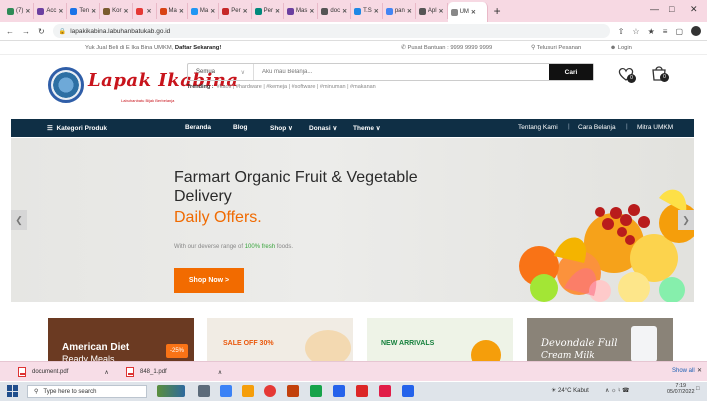  What do you see at coordinates (617, 390) in the screenshot?
I see `system-tray-icons: ∧ ☼ ♮ ☎` at bounding box center [617, 390].